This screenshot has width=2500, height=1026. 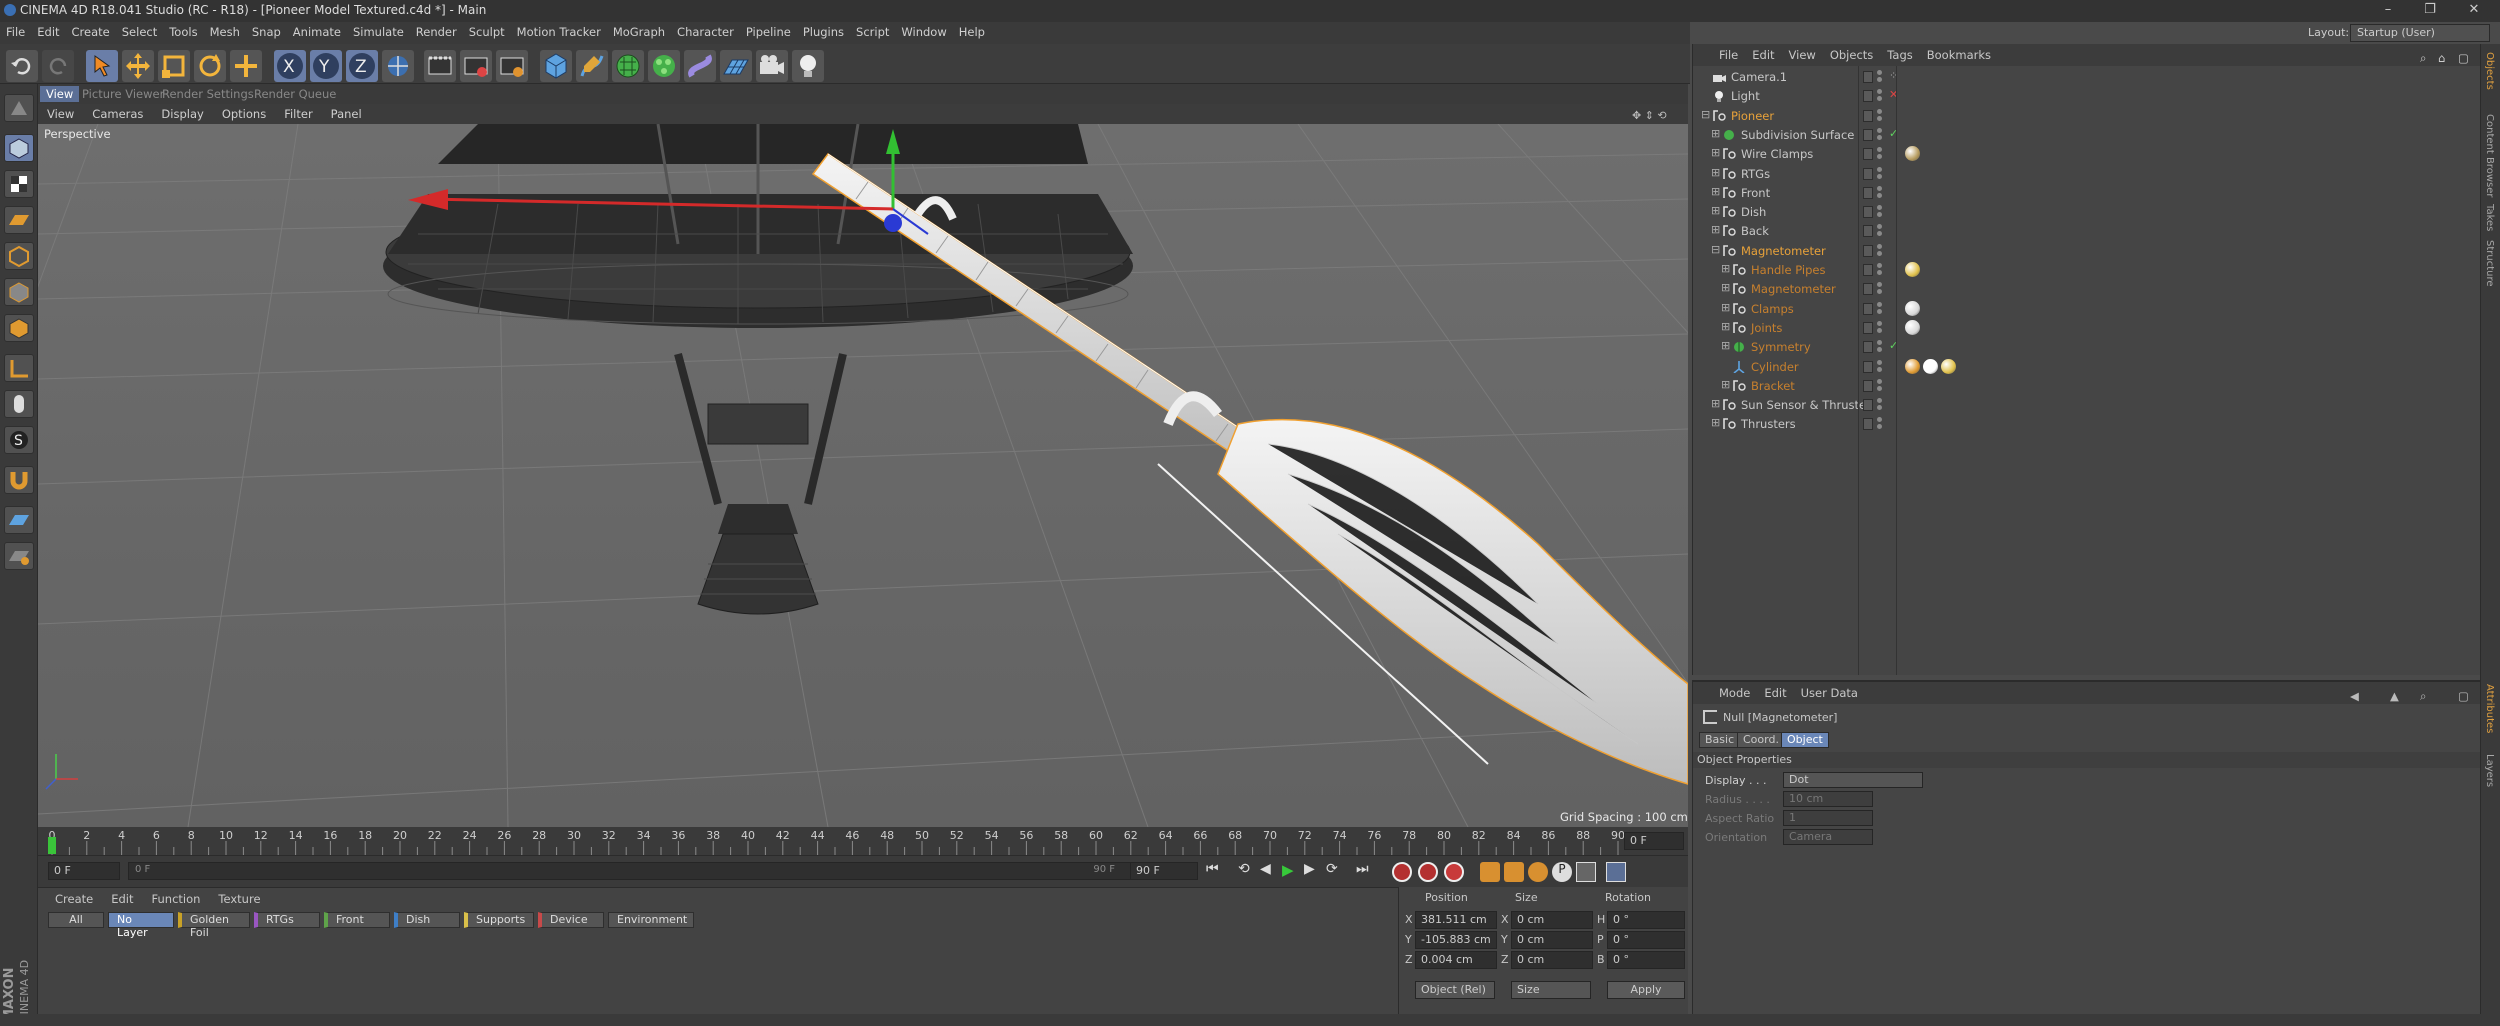 I want to click on object-name: Dish, so click(x=1753, y=212).